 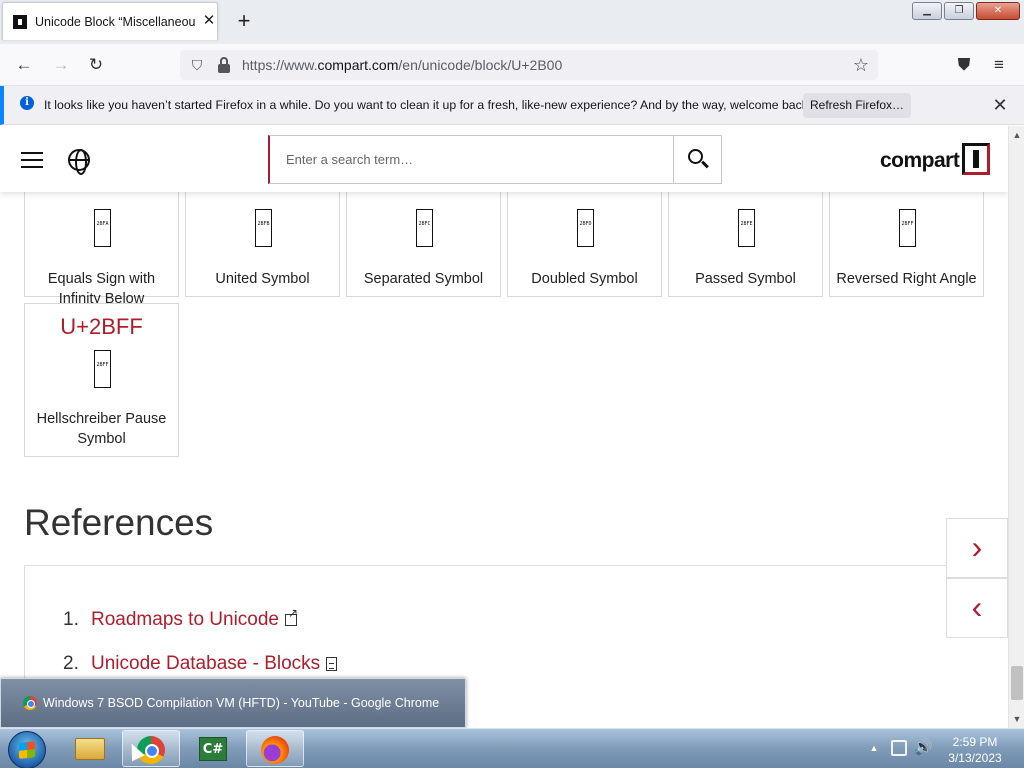 I want to click on clock-date: 3/13/2023, so click(x=975, y=758).